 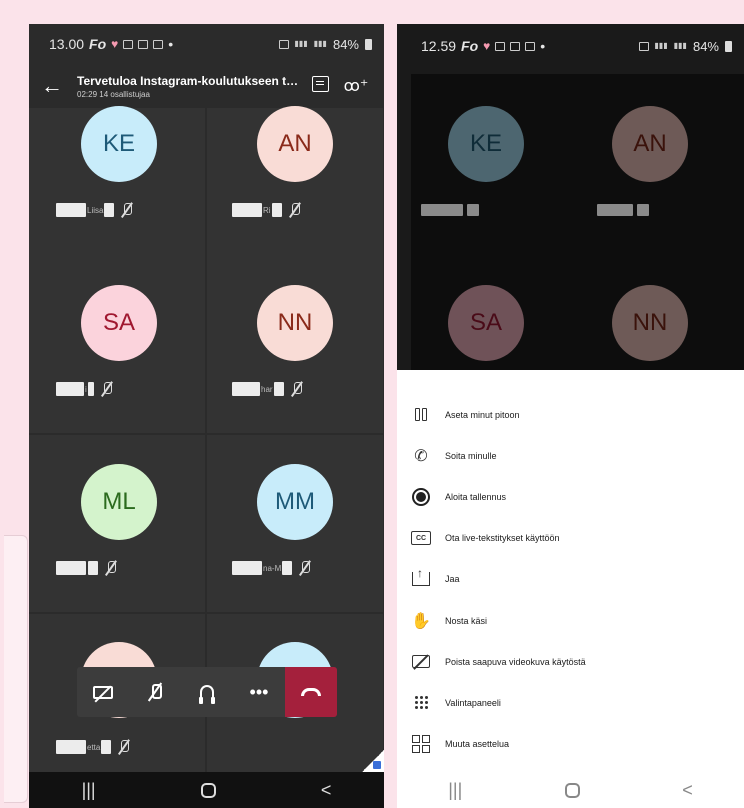 I want to click on pause-icon, so click(x=421, y=415).